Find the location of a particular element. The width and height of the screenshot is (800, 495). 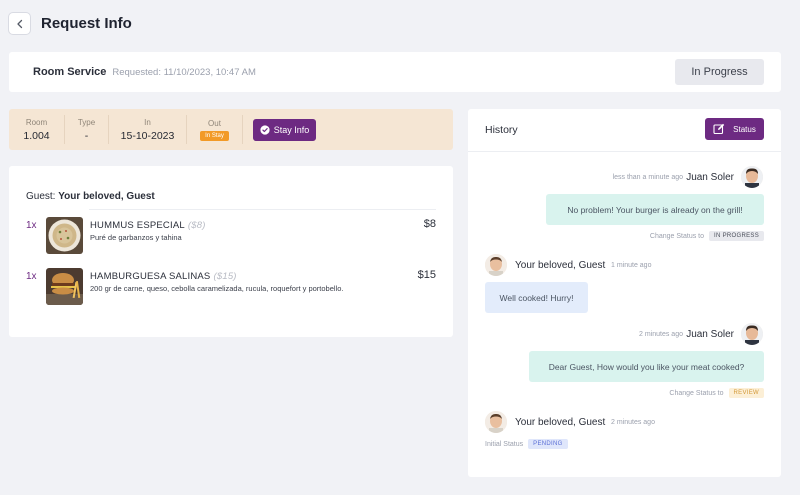

page-title: Request Info is located at coordinates (86, 23).